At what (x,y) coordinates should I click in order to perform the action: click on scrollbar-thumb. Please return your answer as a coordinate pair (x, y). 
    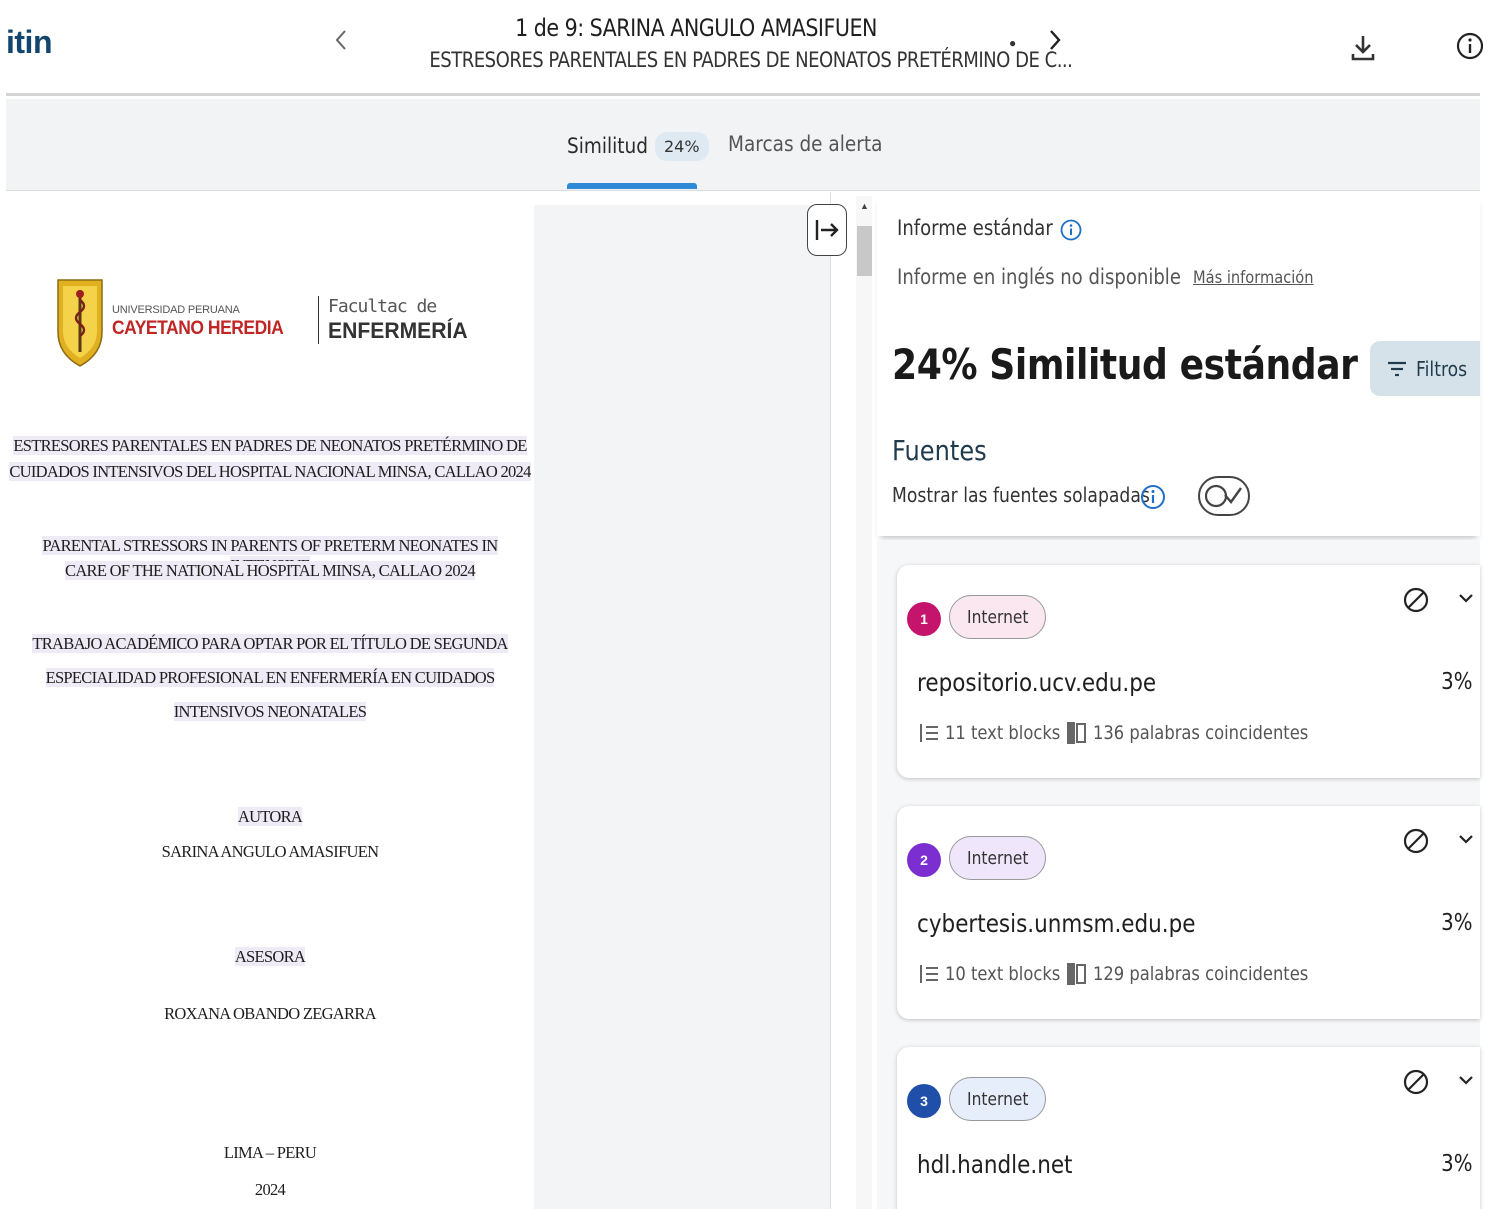
    Looking at the image, I should click on (864, 251).